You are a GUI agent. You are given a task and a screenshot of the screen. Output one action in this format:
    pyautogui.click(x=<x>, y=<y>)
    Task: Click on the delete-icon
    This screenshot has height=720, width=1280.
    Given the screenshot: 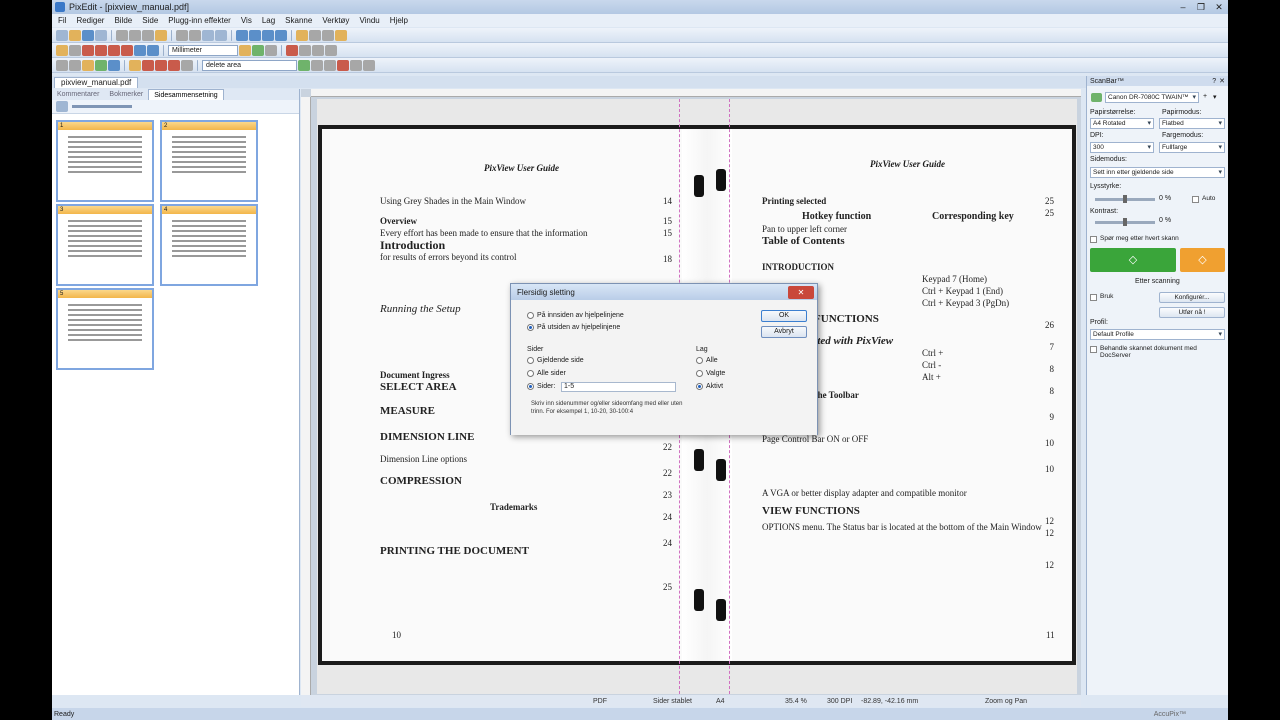 What is the action you would take?
    pyautogui.click(x=292, y=50)
    